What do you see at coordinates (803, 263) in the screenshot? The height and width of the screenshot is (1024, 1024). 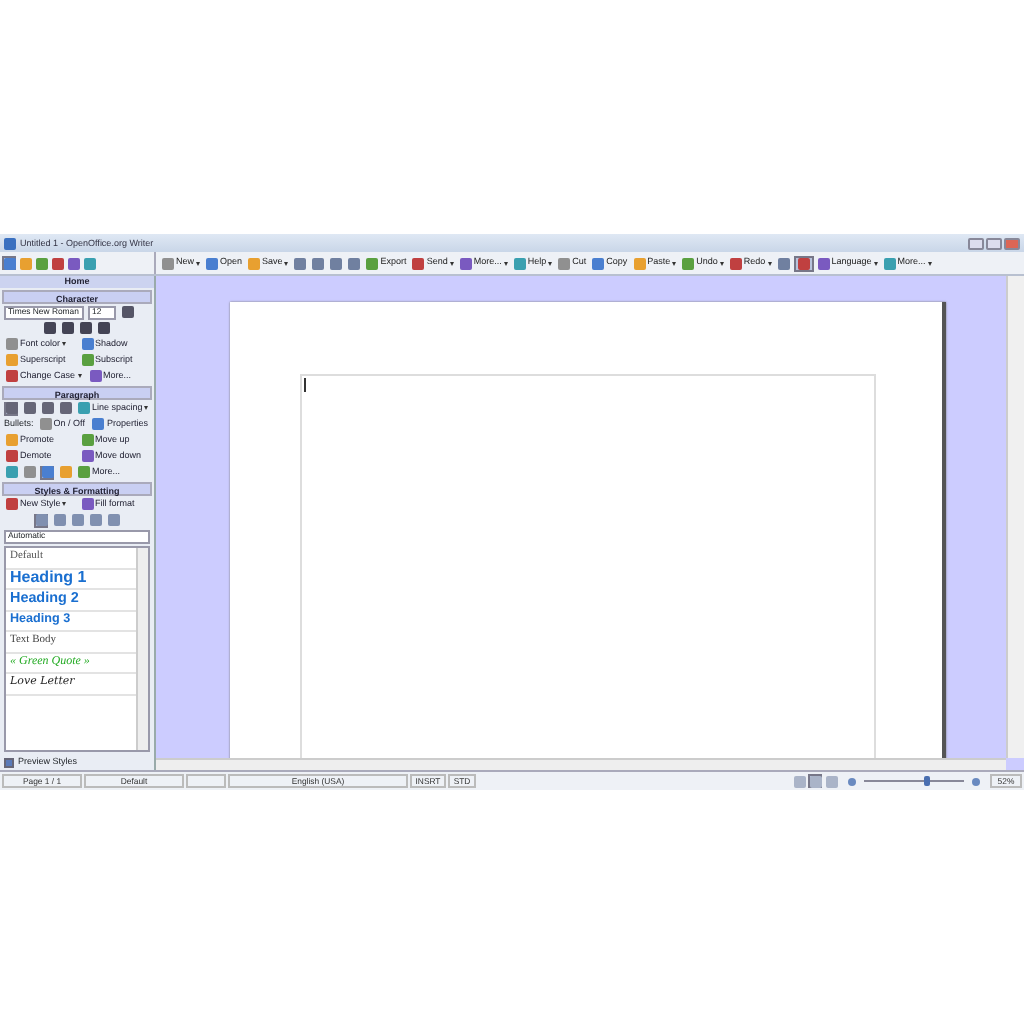 I see `toggle-button` at bounding box center [803, 263].